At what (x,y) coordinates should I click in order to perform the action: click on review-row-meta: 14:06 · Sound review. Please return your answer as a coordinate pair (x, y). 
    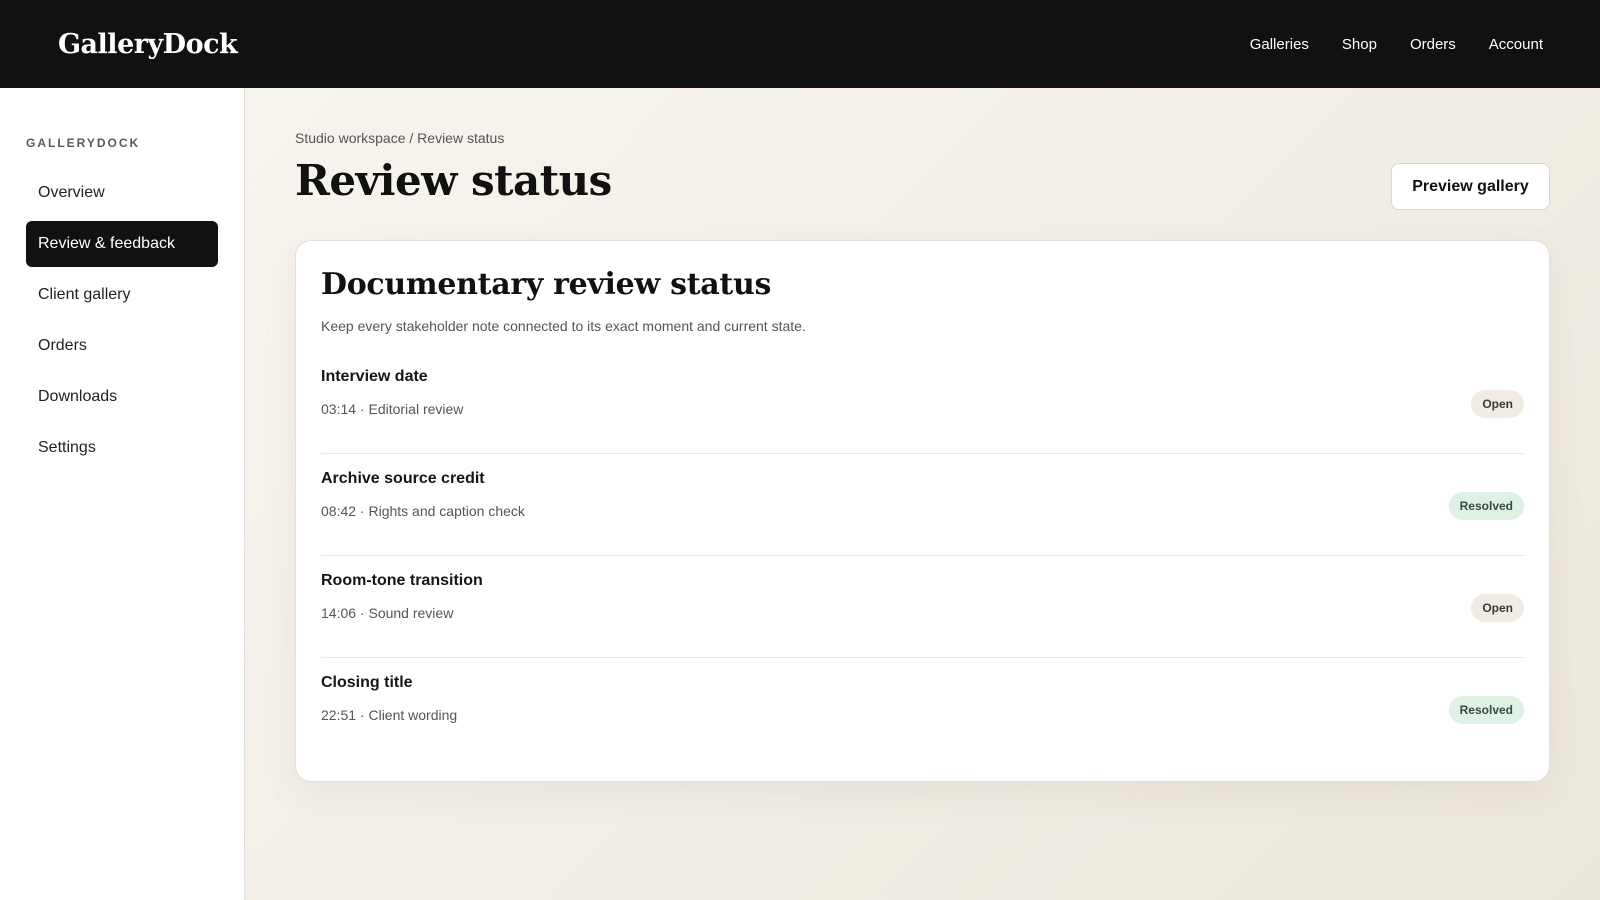
    Looking at the image, I should click on (387, 613).